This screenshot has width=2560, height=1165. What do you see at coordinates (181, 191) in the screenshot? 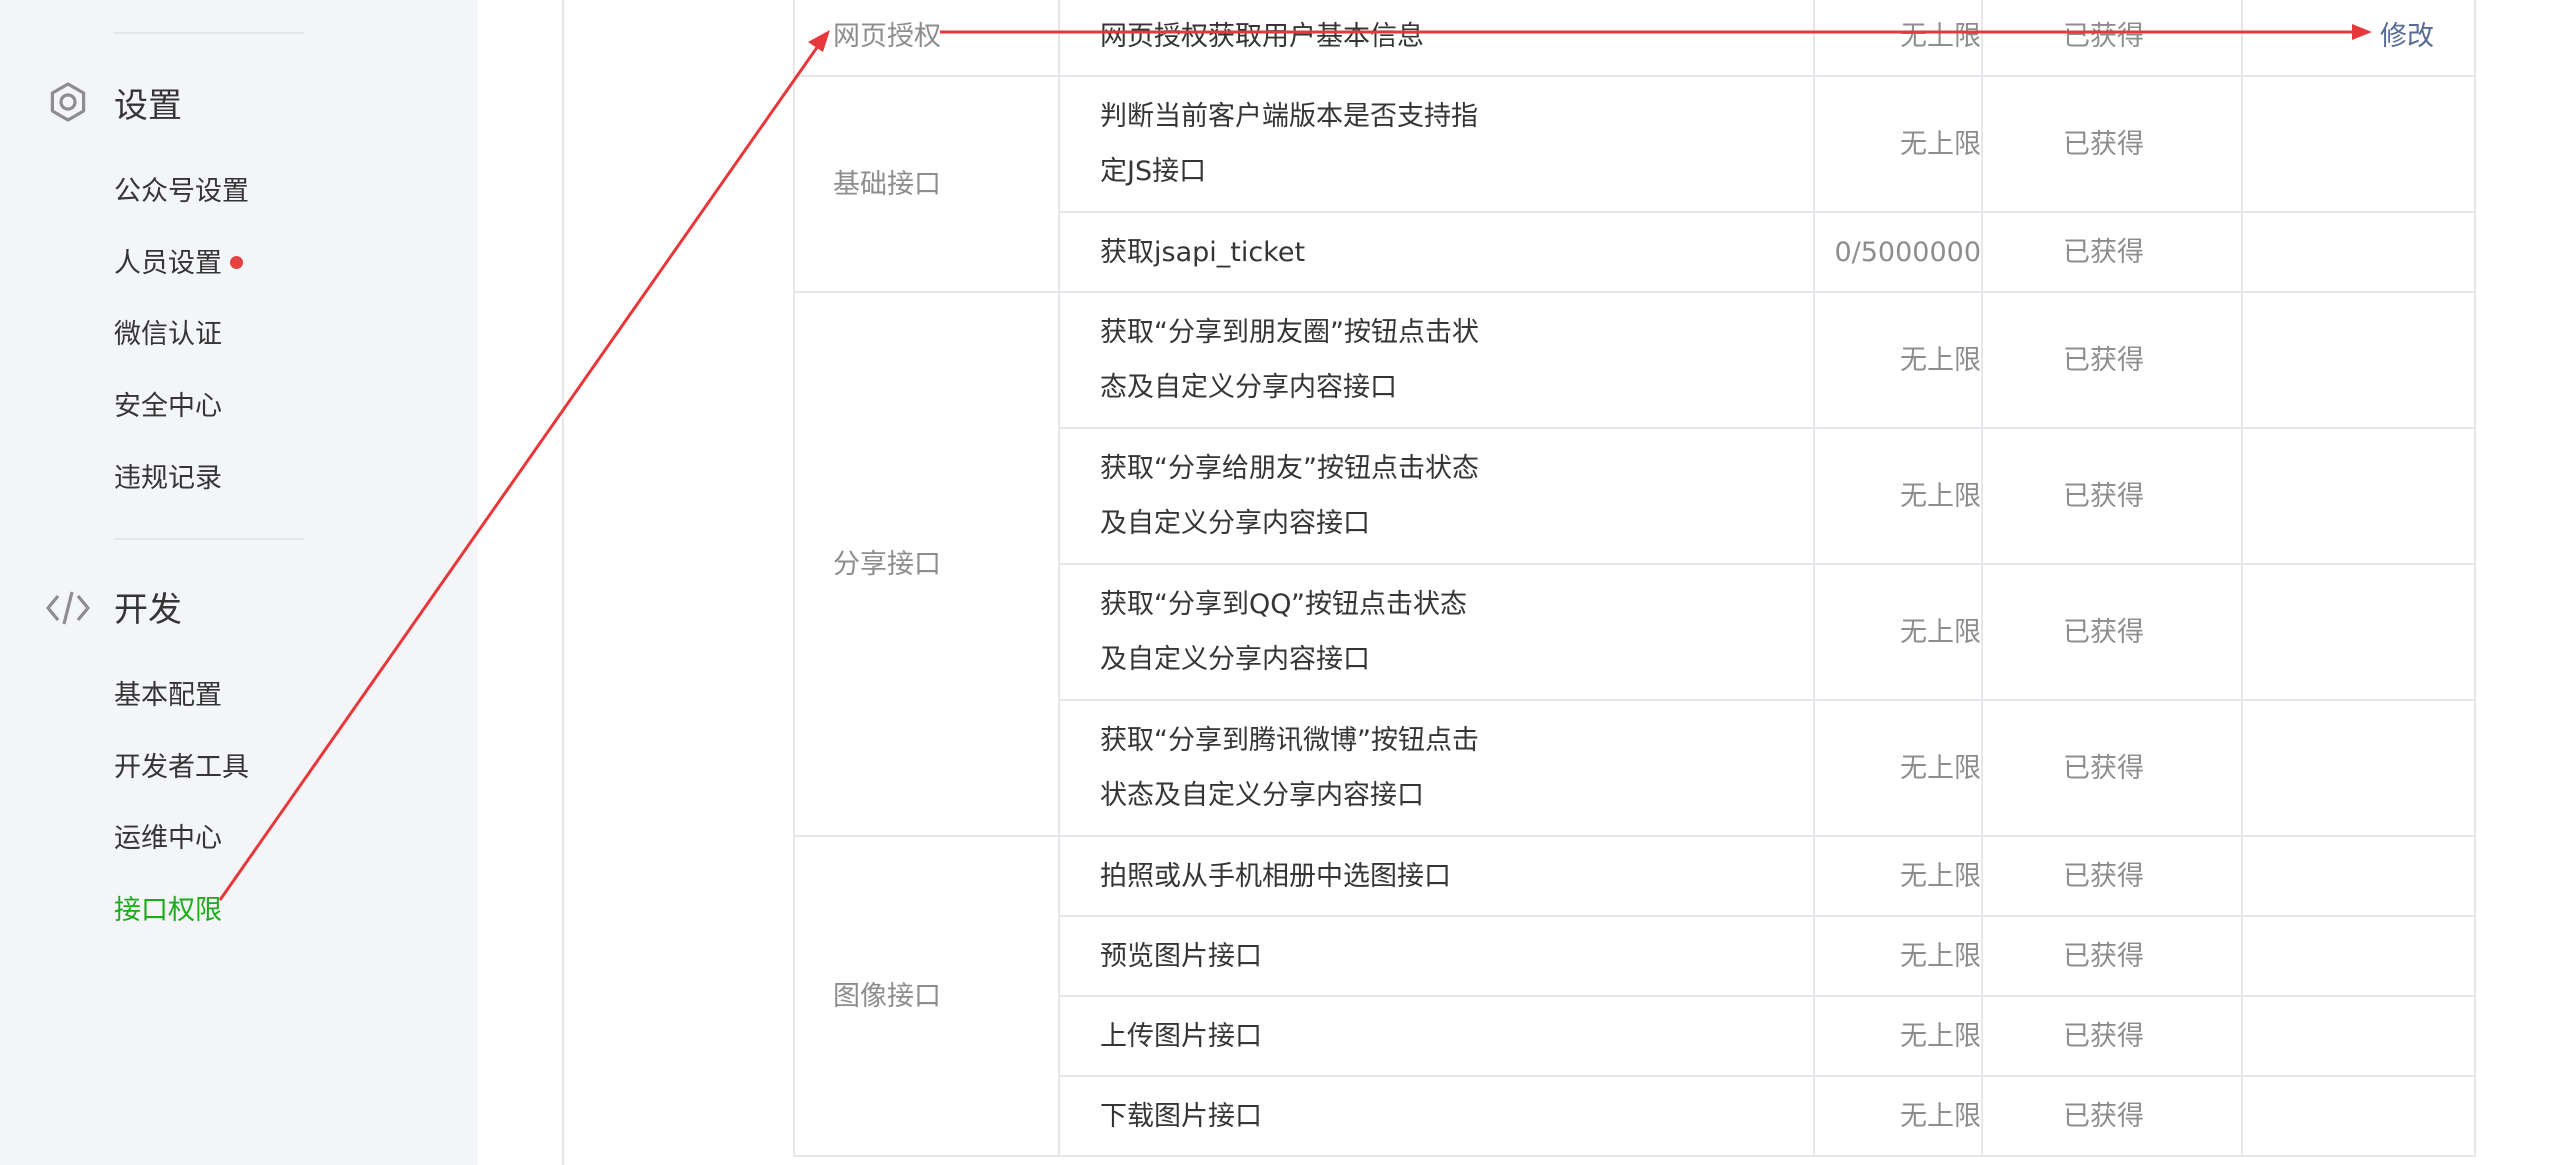
I see `sidebar-item-label: 公众号设置` at bounding box center [181, 191].